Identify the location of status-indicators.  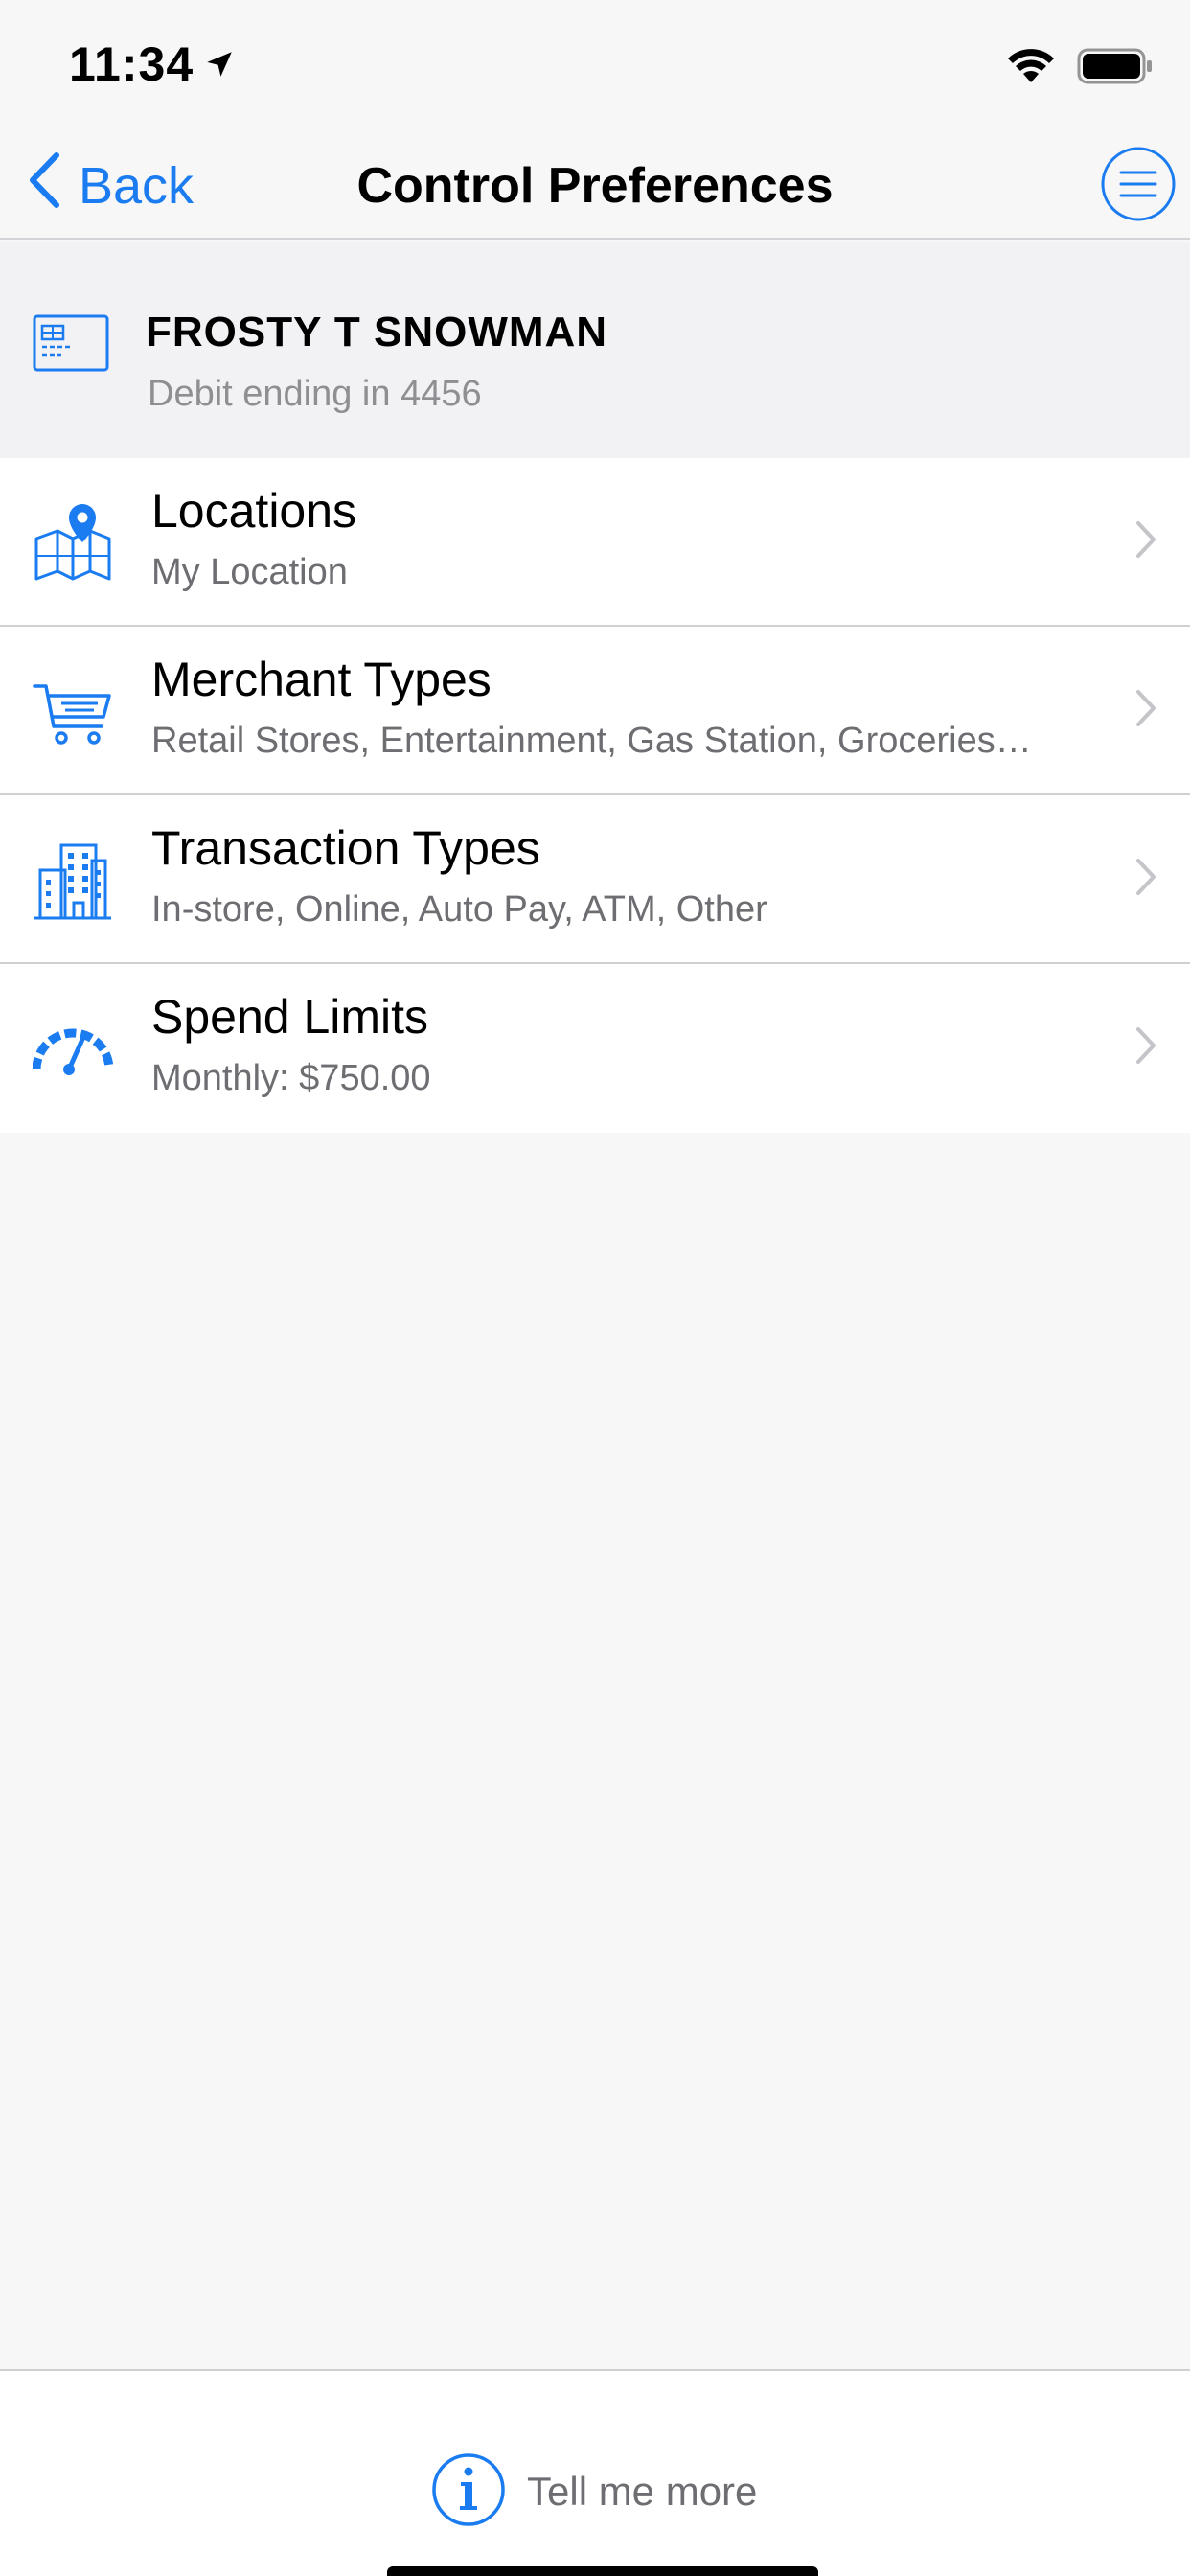
(1080, 68).